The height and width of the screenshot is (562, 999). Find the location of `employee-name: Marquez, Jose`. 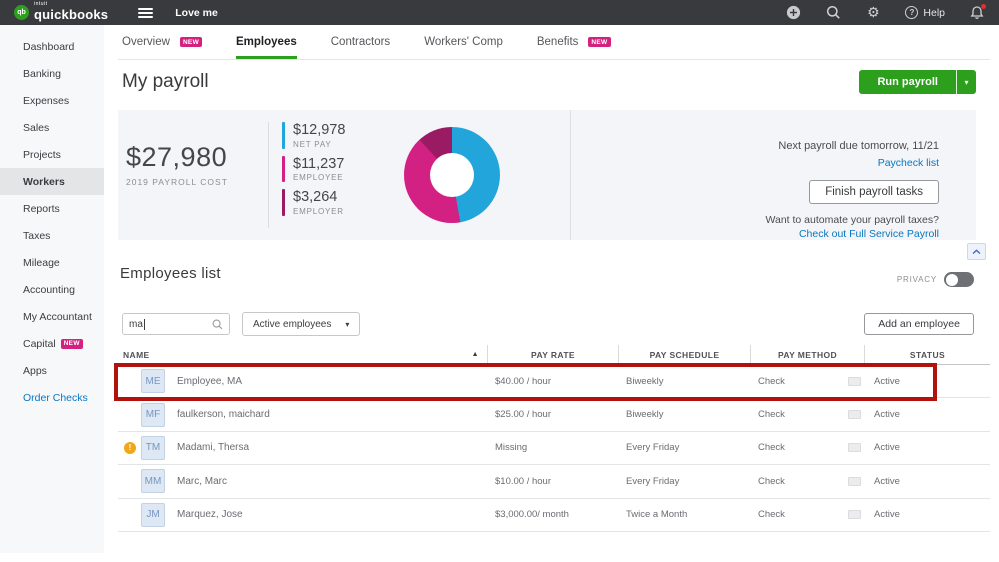

employee-name: Marquez, Jose is located at coordinates (210, 514).